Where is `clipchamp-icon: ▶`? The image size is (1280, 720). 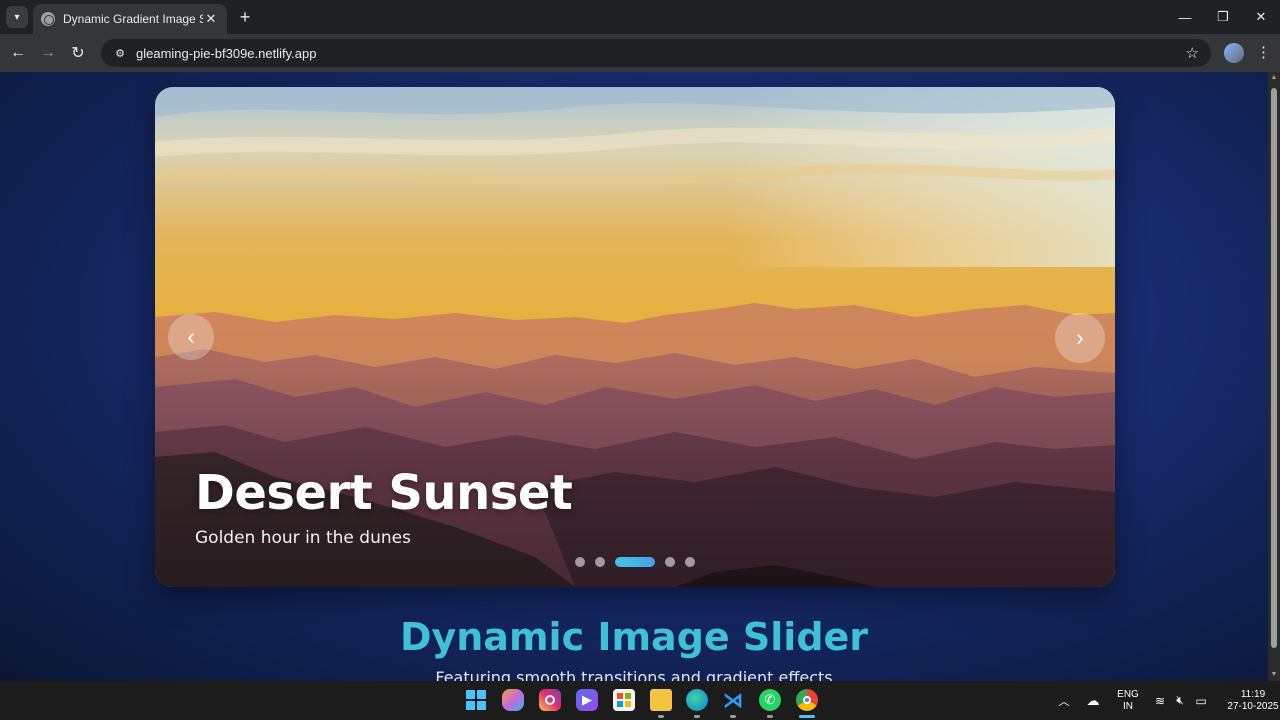 clipchamp-icon: ▶ is located at coordinates (587, 700).